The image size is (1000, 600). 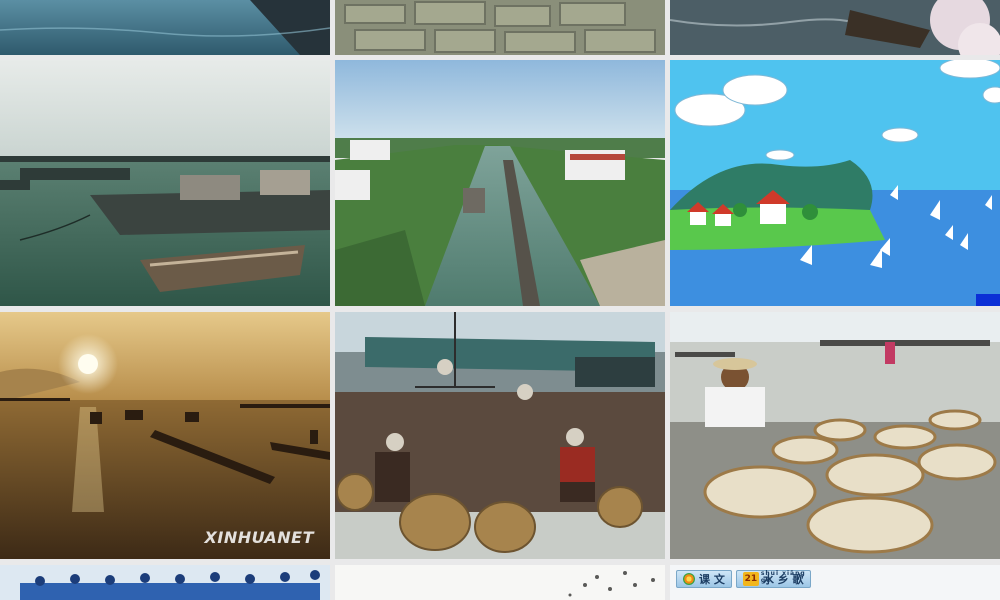 I want to click on photo-tile-canal-water, so click(x=165, y=27).